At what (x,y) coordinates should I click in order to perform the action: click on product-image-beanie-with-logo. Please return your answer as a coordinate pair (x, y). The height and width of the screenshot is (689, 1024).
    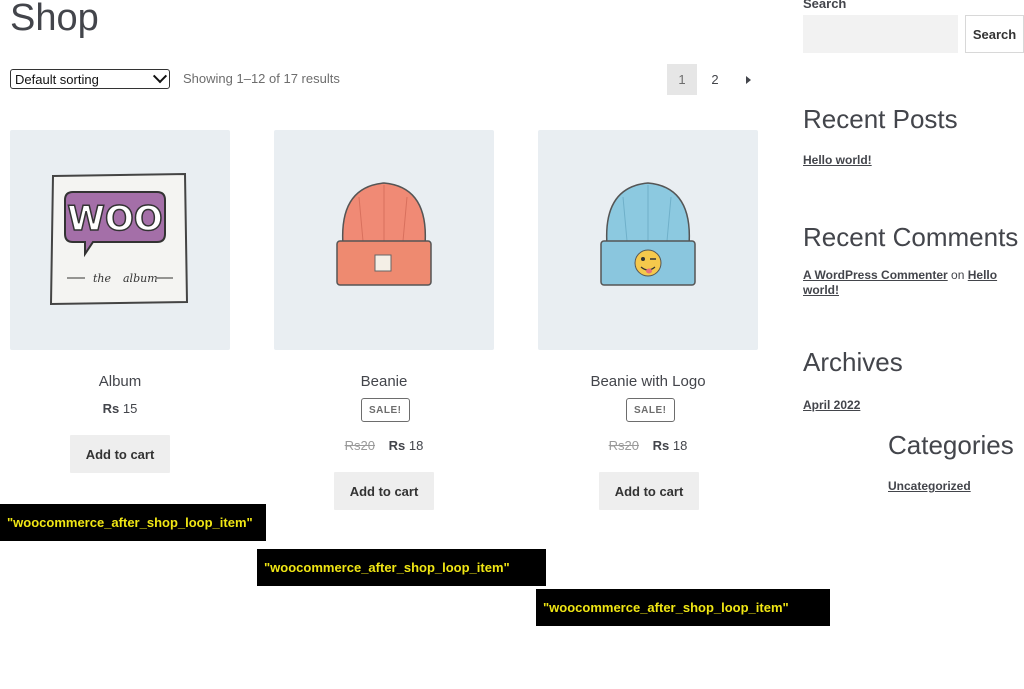
    Looking at the image, I should click on (648, 240).